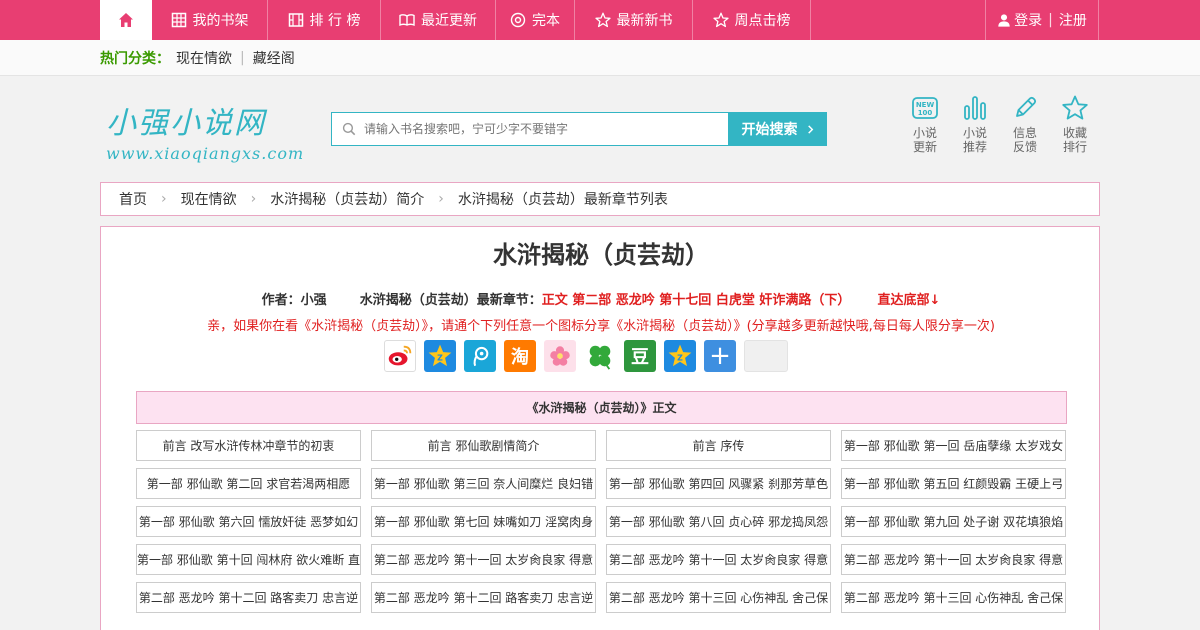  I want to click on author: 作者：小强, so click(294, 300).